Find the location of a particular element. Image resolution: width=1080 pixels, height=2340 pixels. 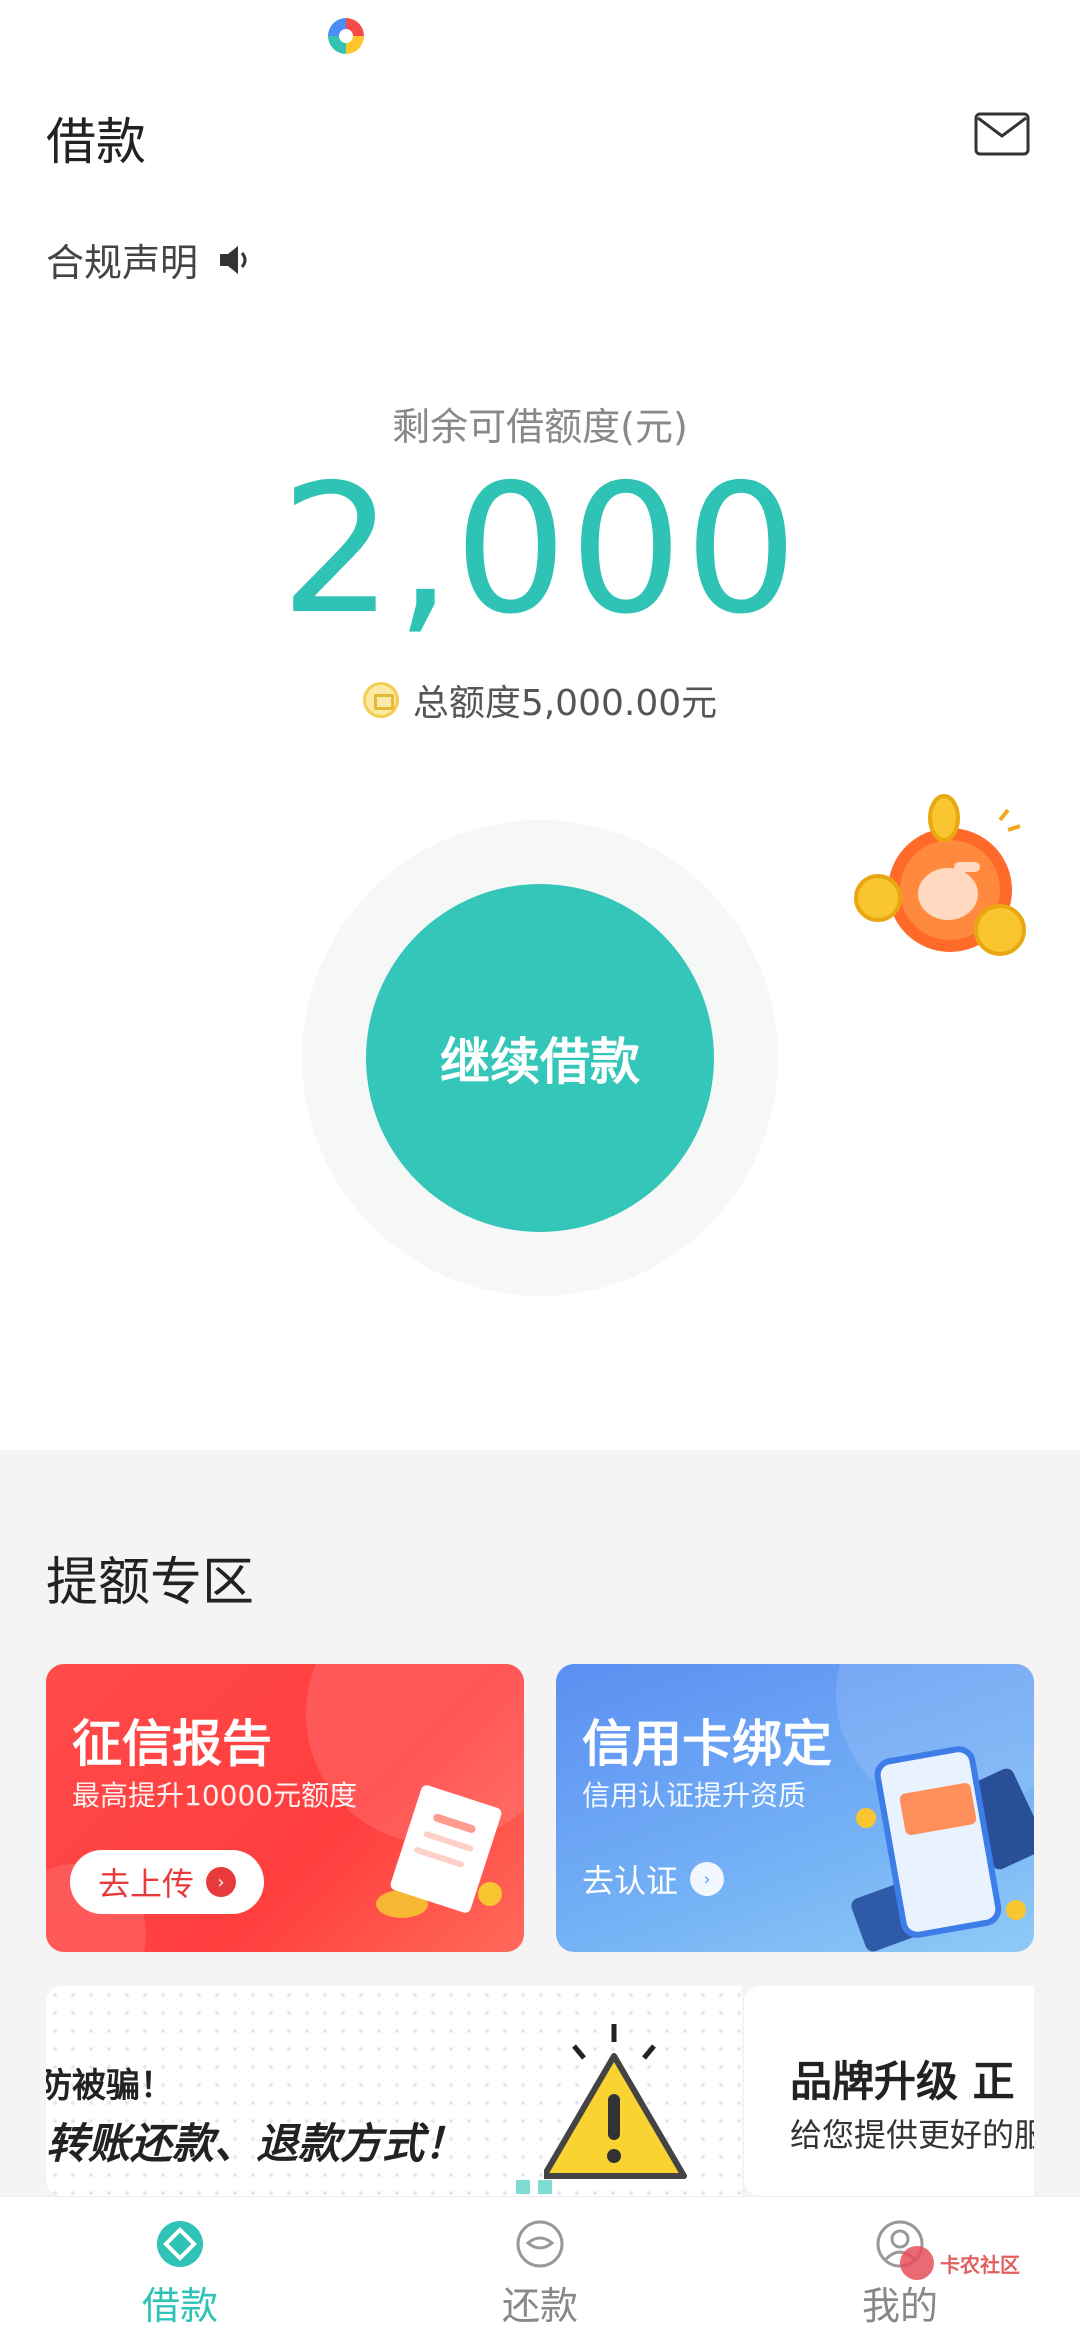

upload-button: 去上传 › is located at coordinates (167, 1882).